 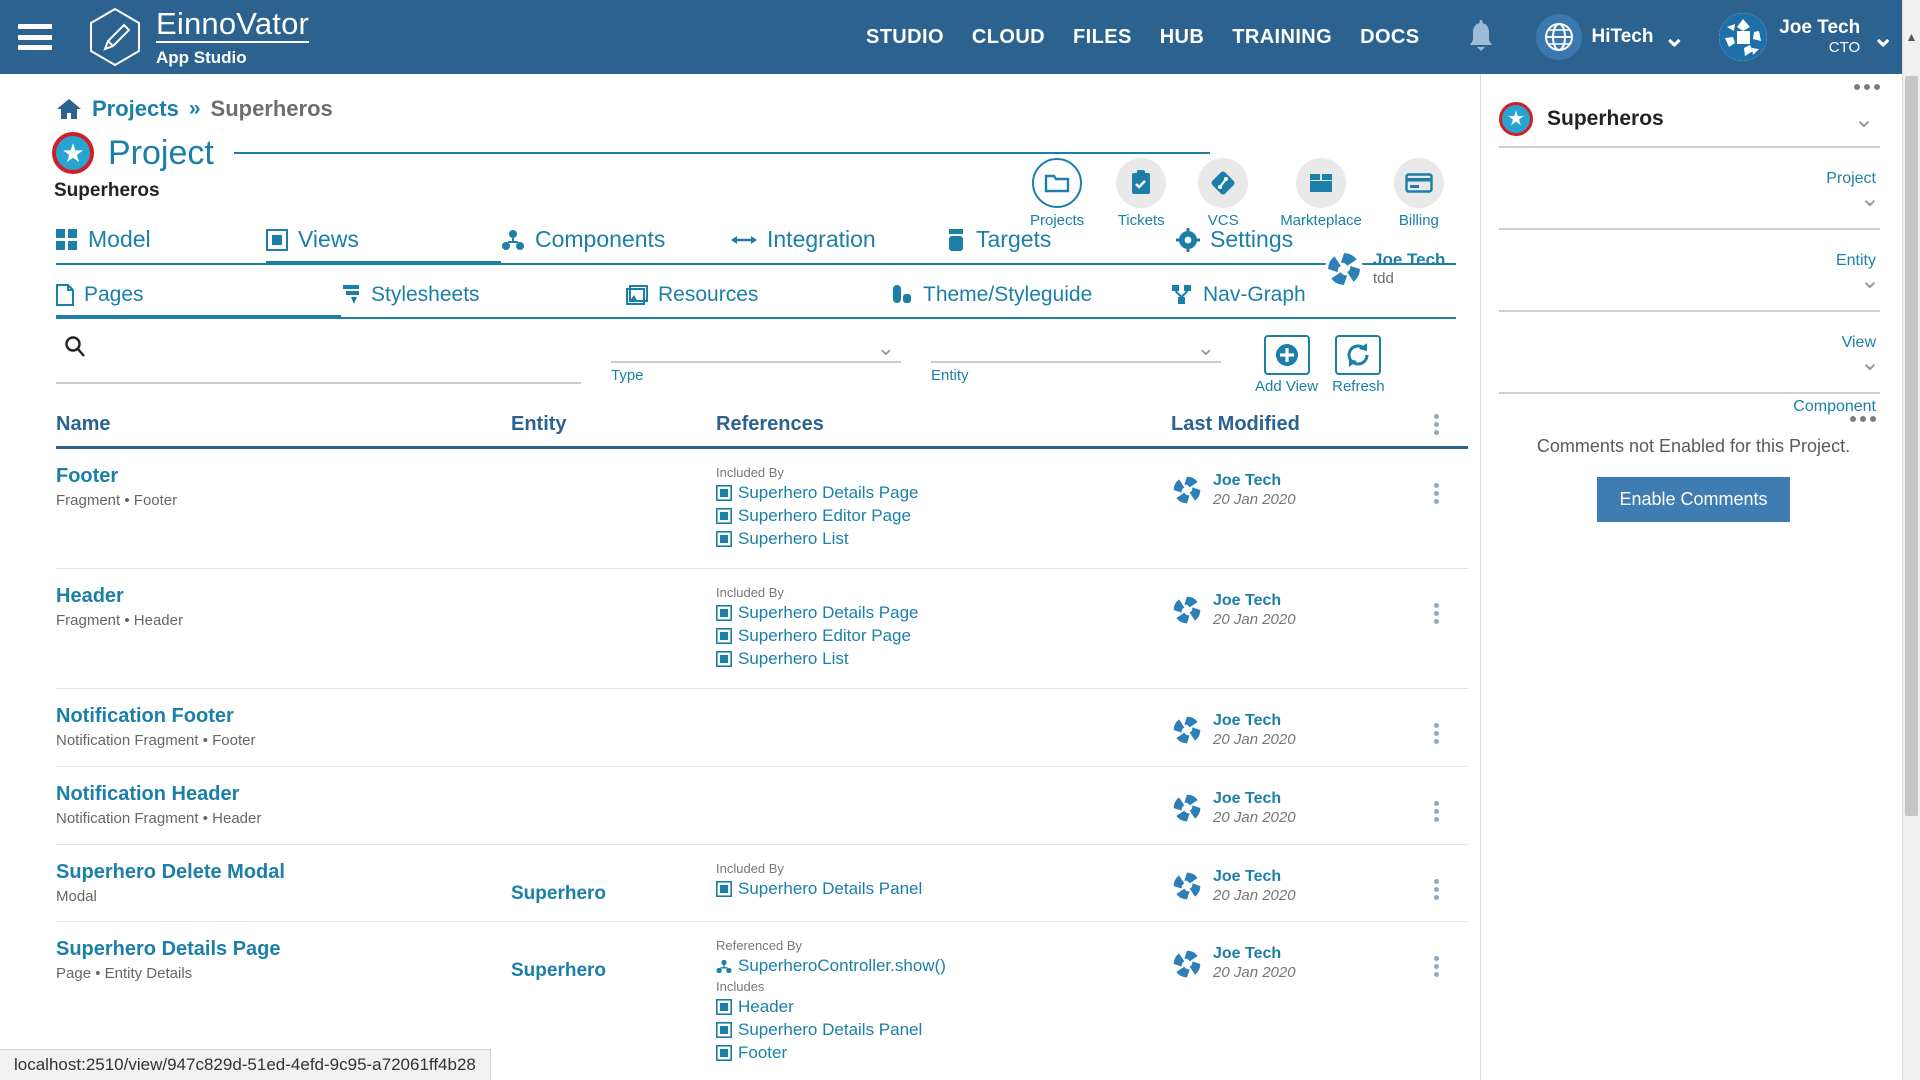 What do you see at coordinates (1385, 269) in the screenshot?
I see `project-owner: Joe Tech tdd` at bounding box center [1385, 269].